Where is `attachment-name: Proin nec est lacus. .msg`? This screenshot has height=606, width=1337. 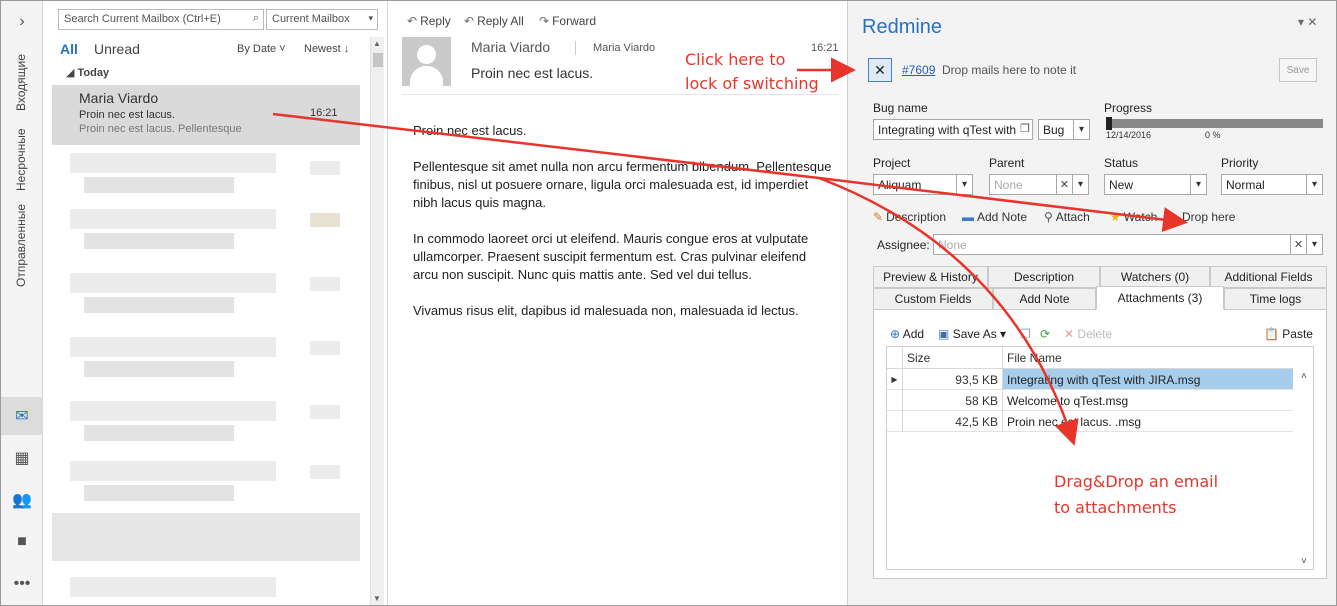 attachment-name: Proin nec est lacus. .msg is located at coordinates (1148, 421).